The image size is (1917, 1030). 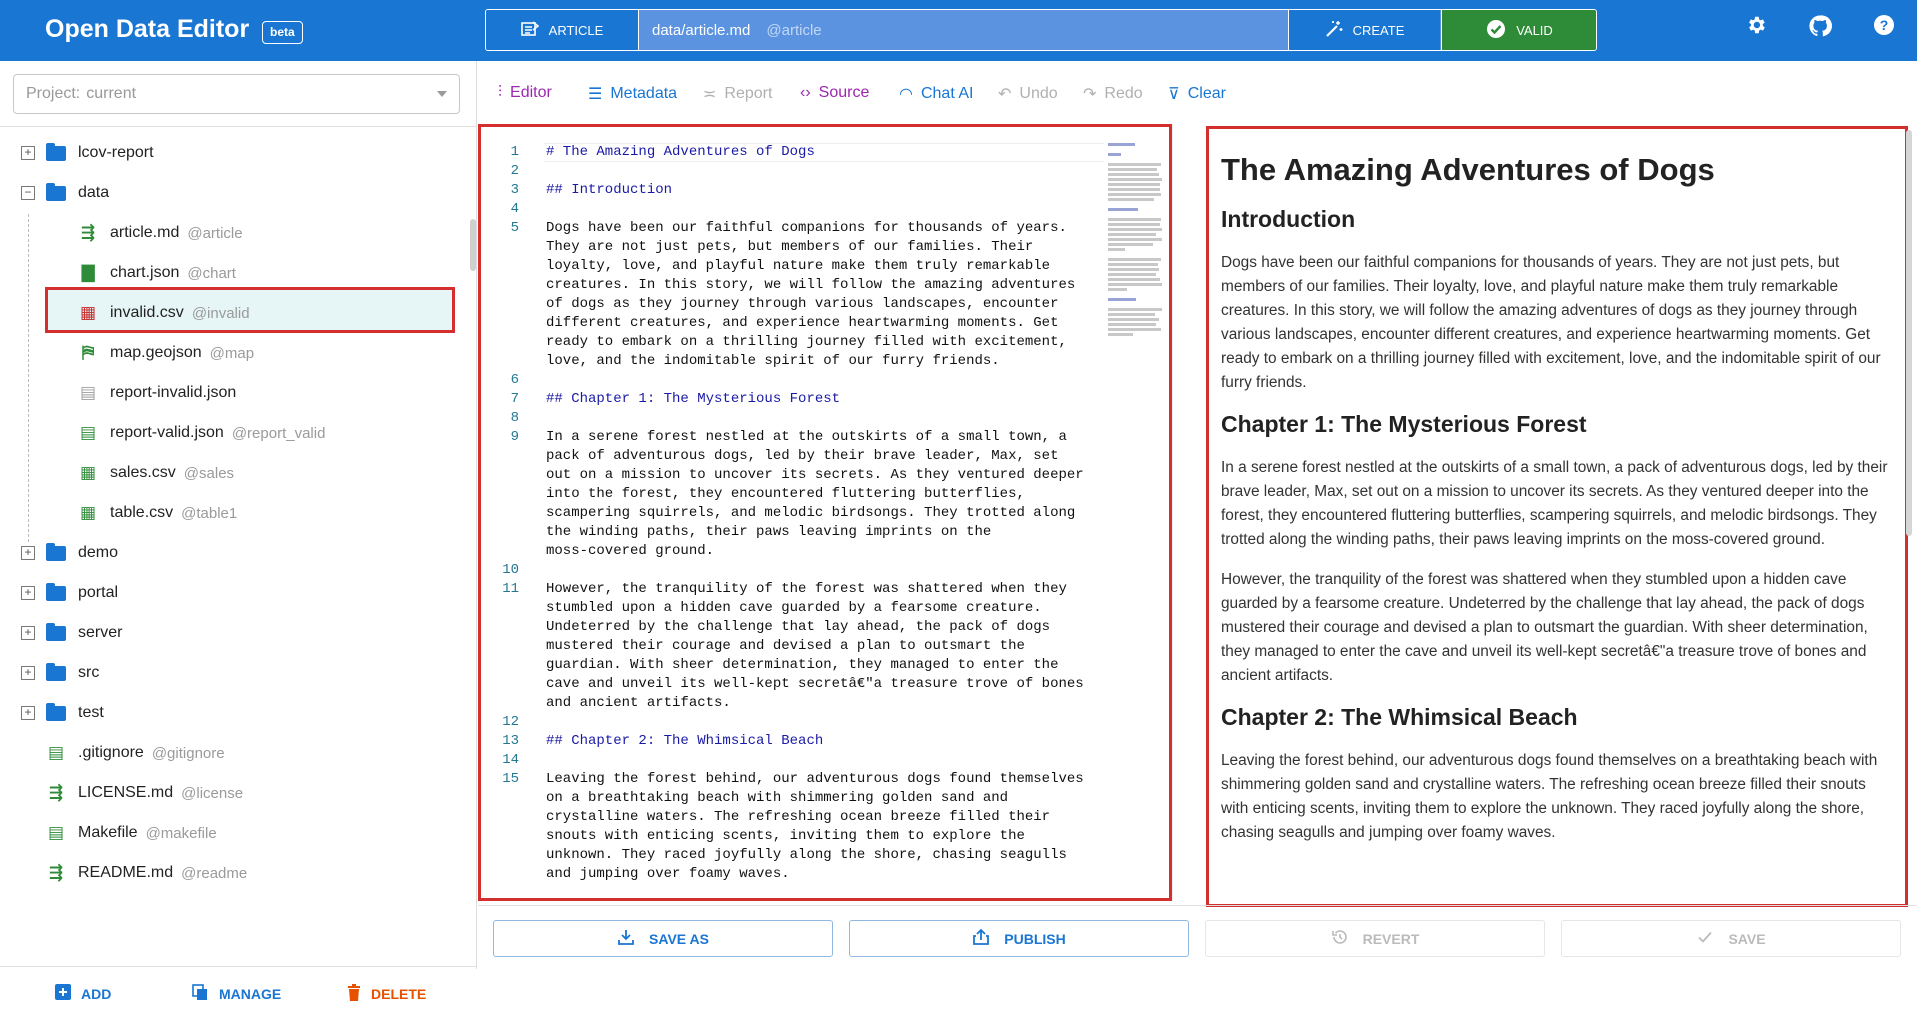 What do you see at coordinates (157, 273) in the screenshot?
I see `tree-file-chart-json: ▇ chart.json @chart` at bounding box center [157, 273].